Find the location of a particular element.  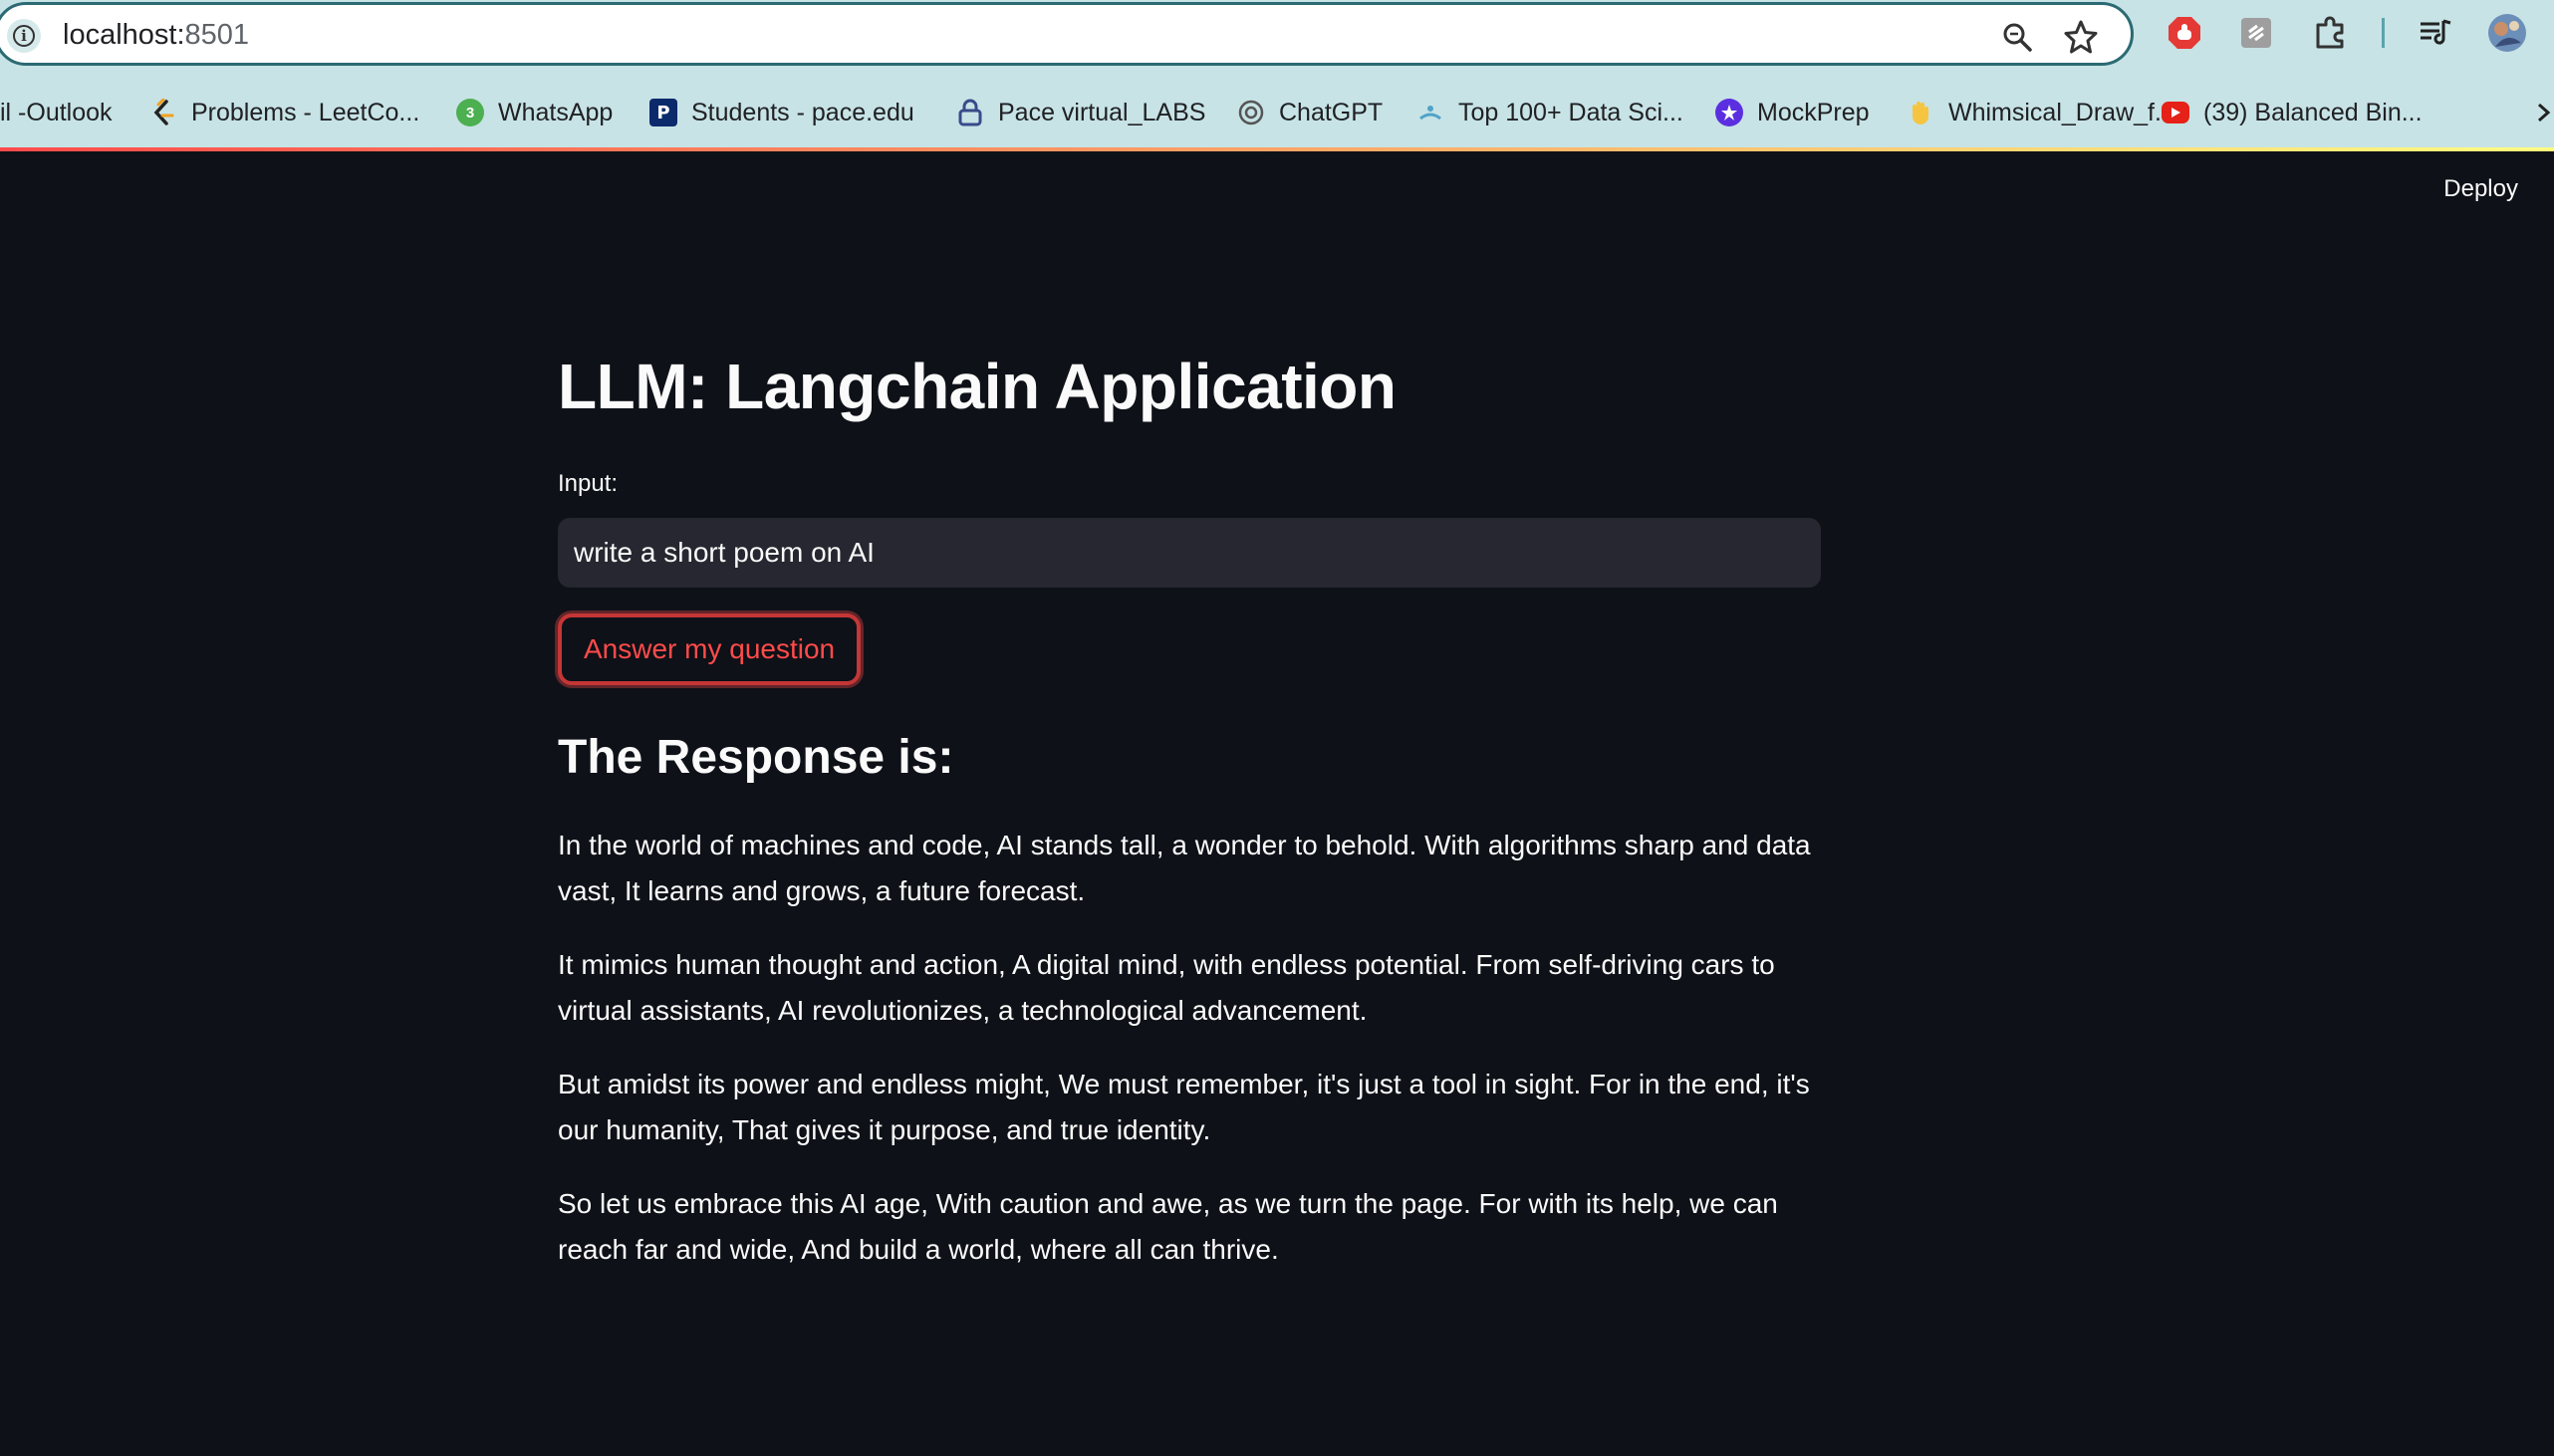

bookmark-mockprep: MockPrep is located at coordinates (1792, 112).